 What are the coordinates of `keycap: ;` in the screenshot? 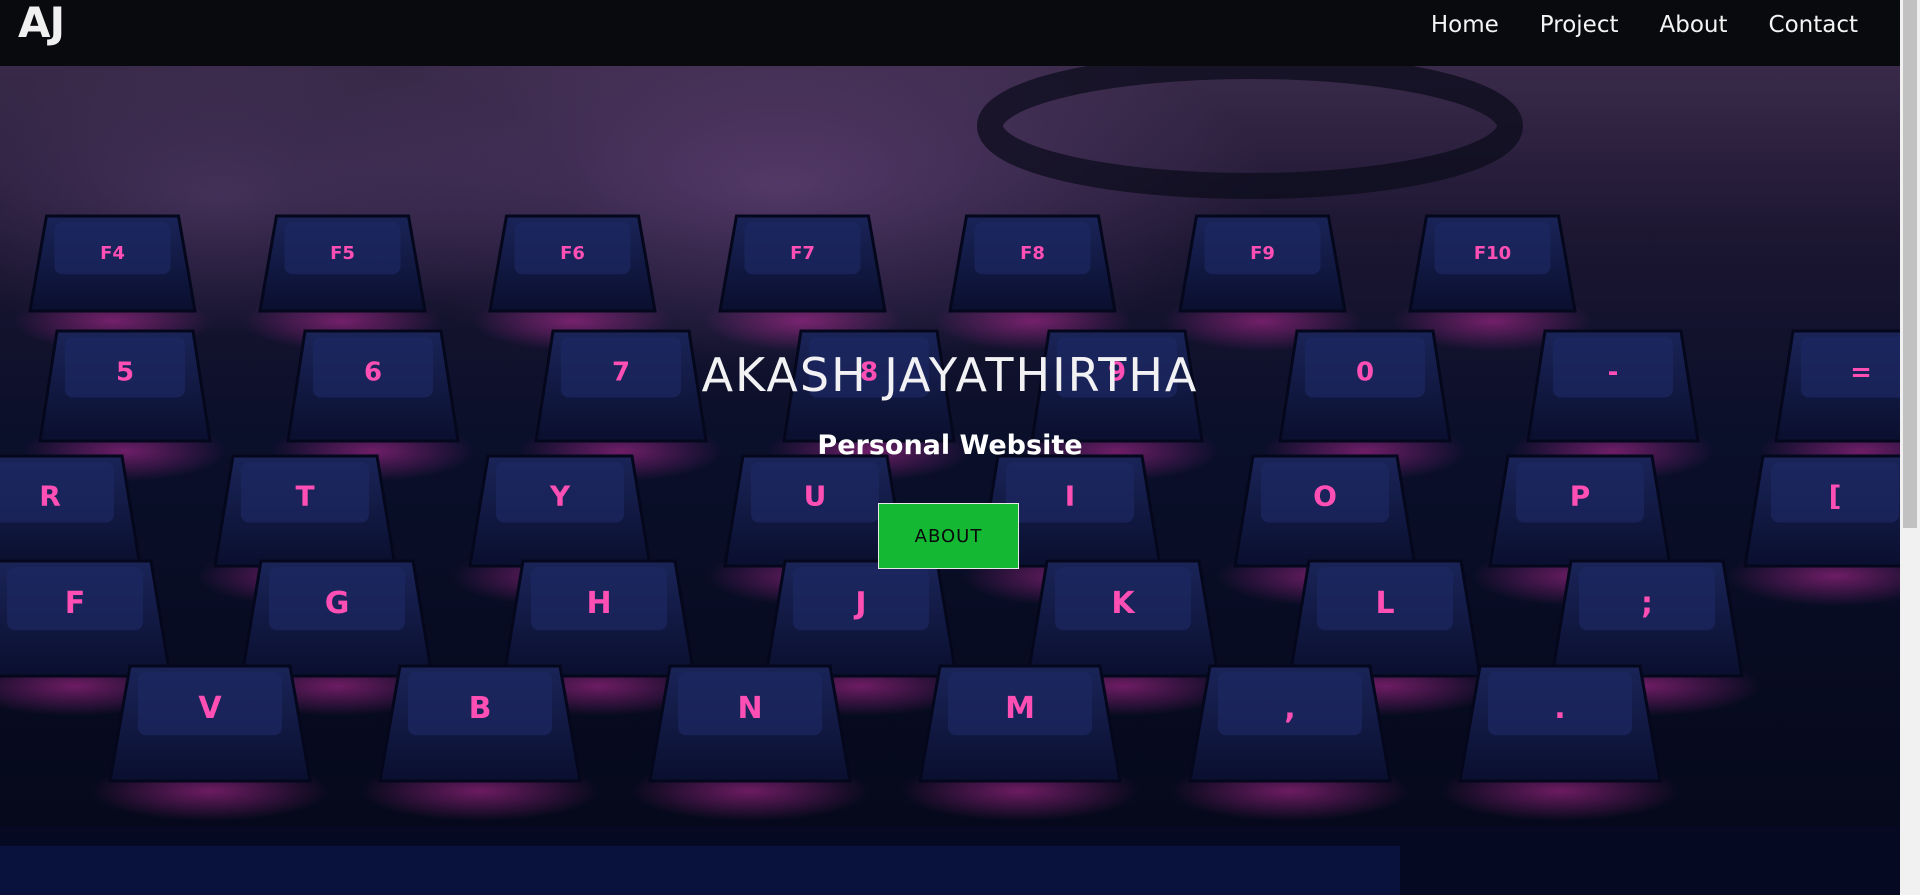 It's located at (1647, 618).